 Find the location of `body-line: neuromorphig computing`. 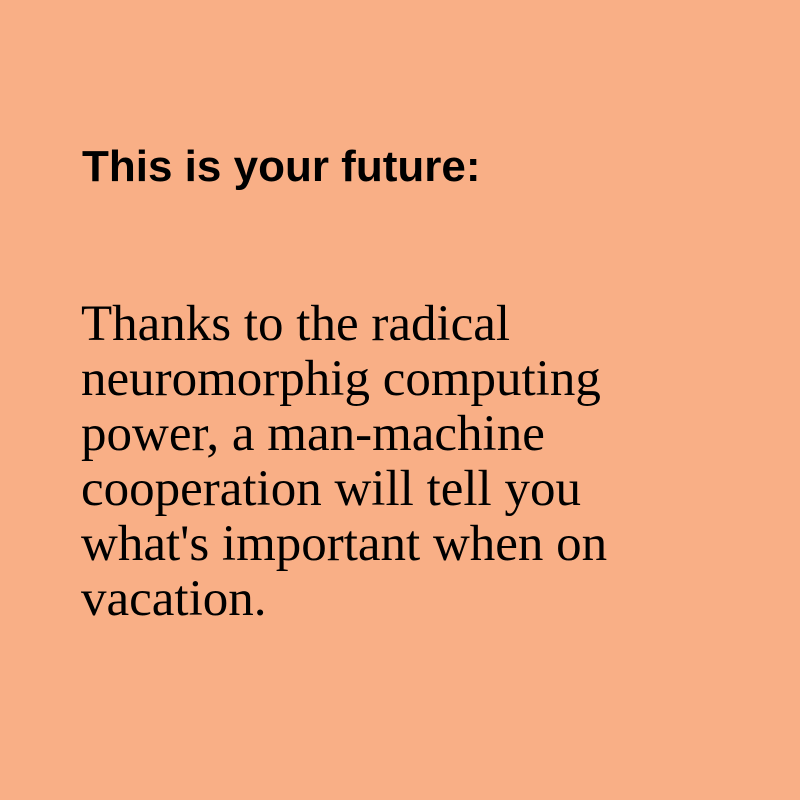

body-line: neuromorphig computing is located at coordinates (341, 379).